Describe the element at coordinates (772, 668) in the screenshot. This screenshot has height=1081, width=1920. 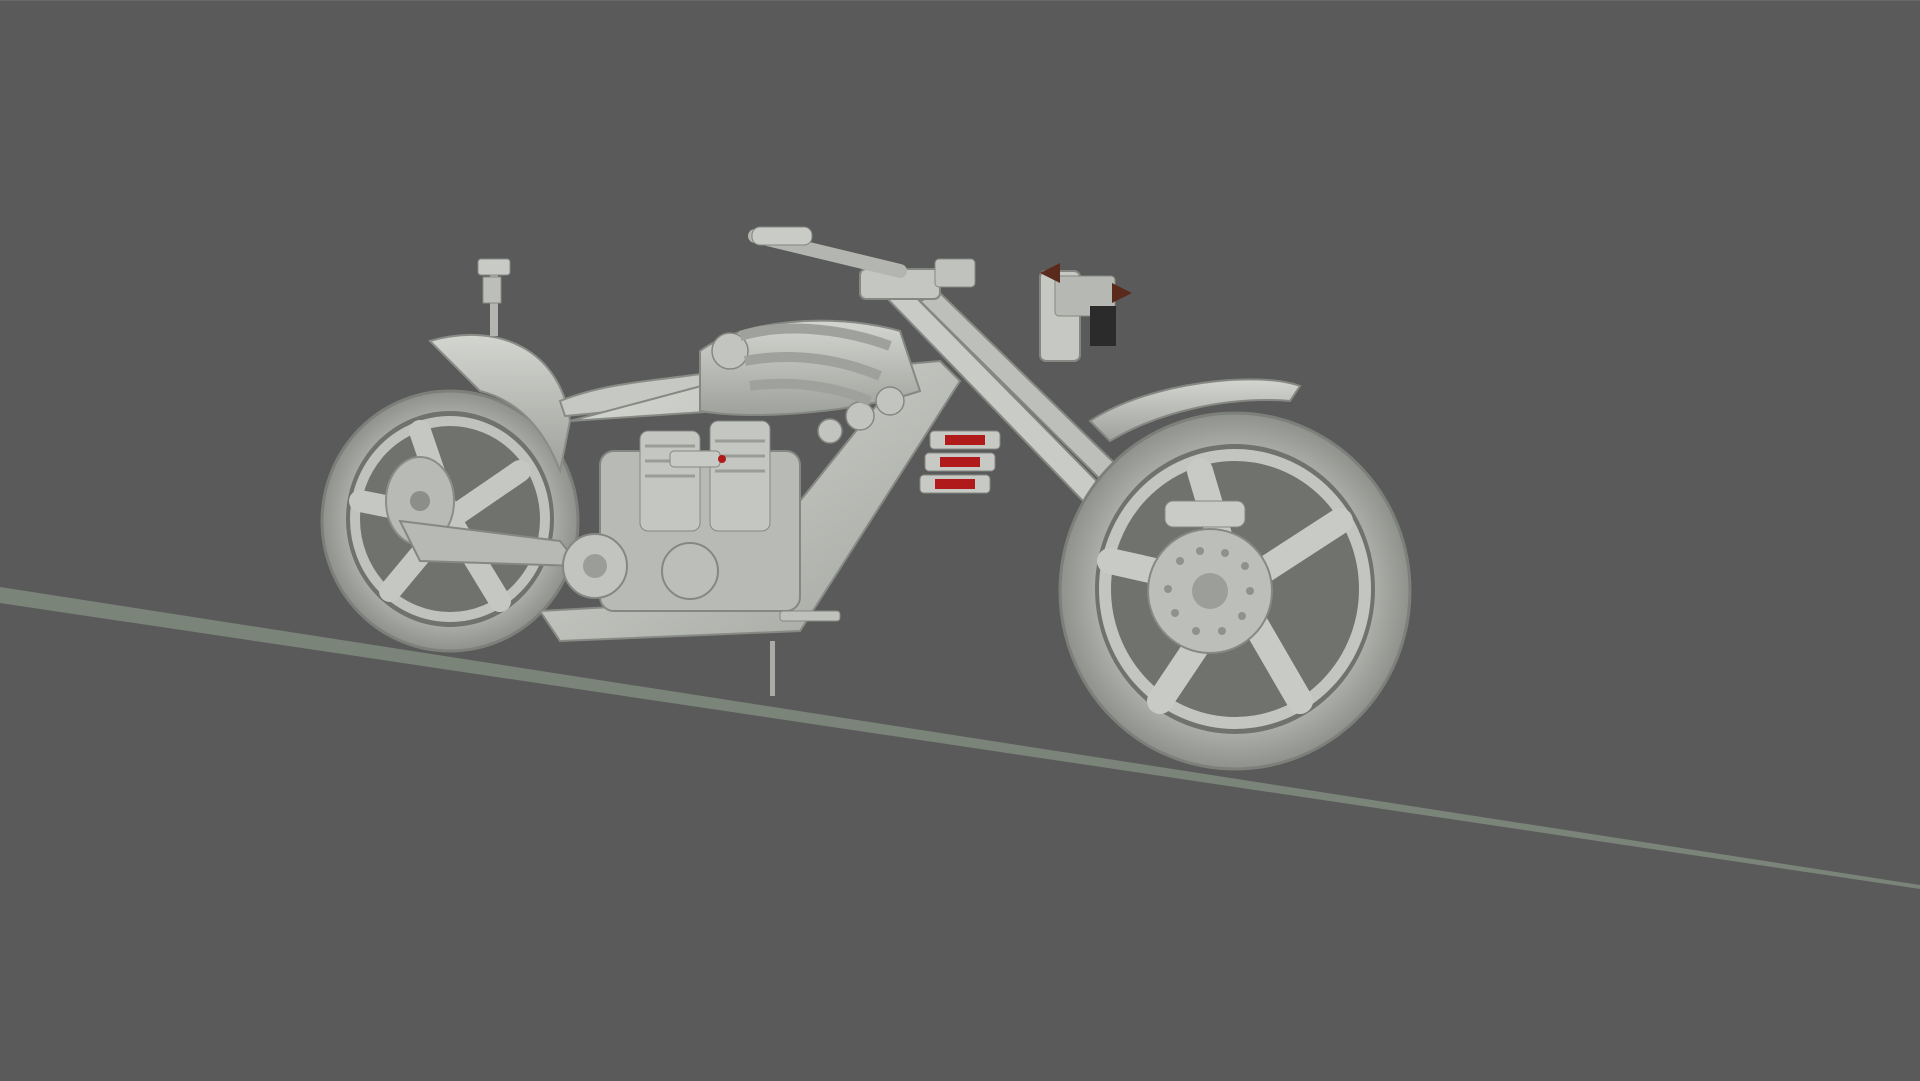
I see `kickstand` at that location.